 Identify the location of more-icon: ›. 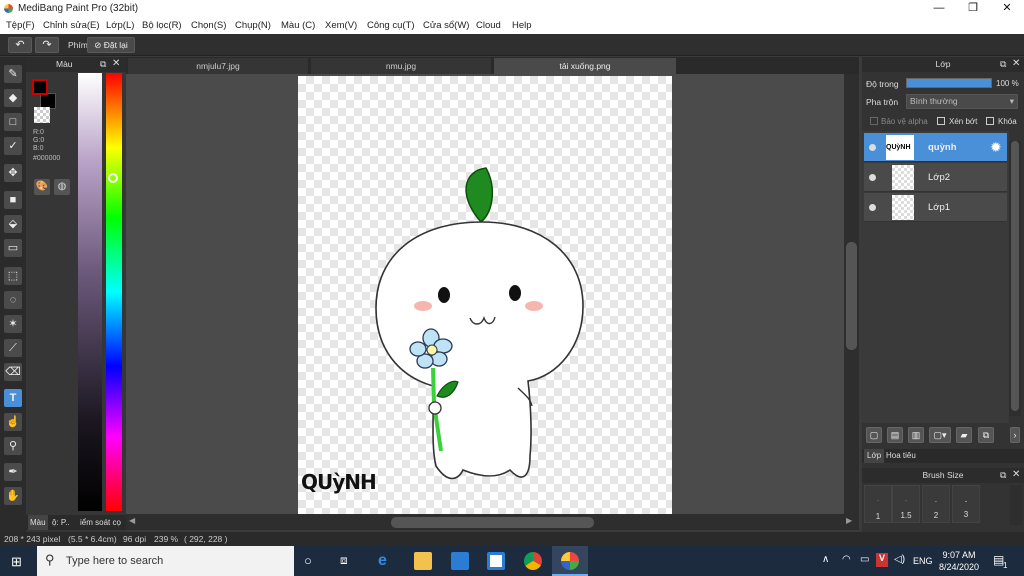
(1015, 435).